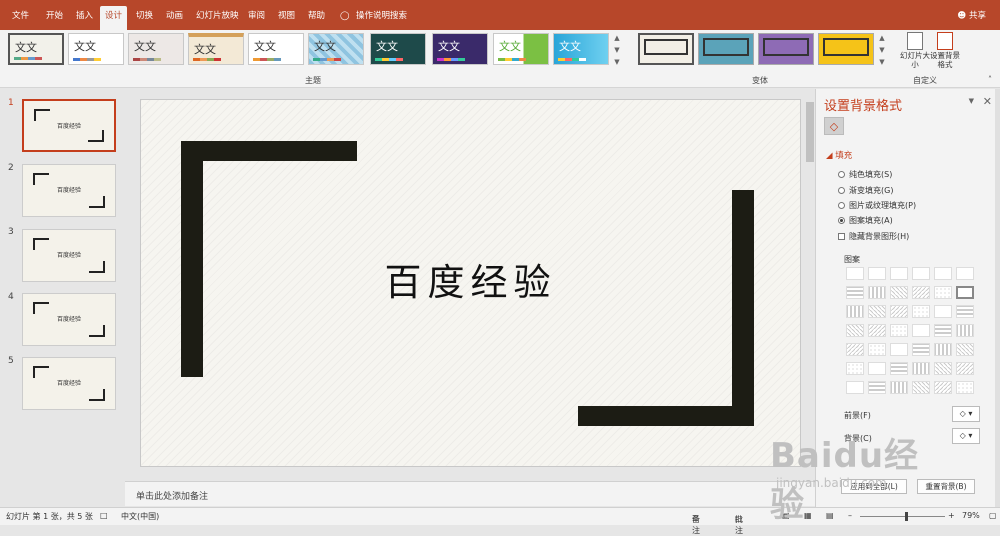  What do you see at coordinates (156, 49) in the screenshot?
I see `theme-thumb-3: 文文` at bounding box center [156, 49].